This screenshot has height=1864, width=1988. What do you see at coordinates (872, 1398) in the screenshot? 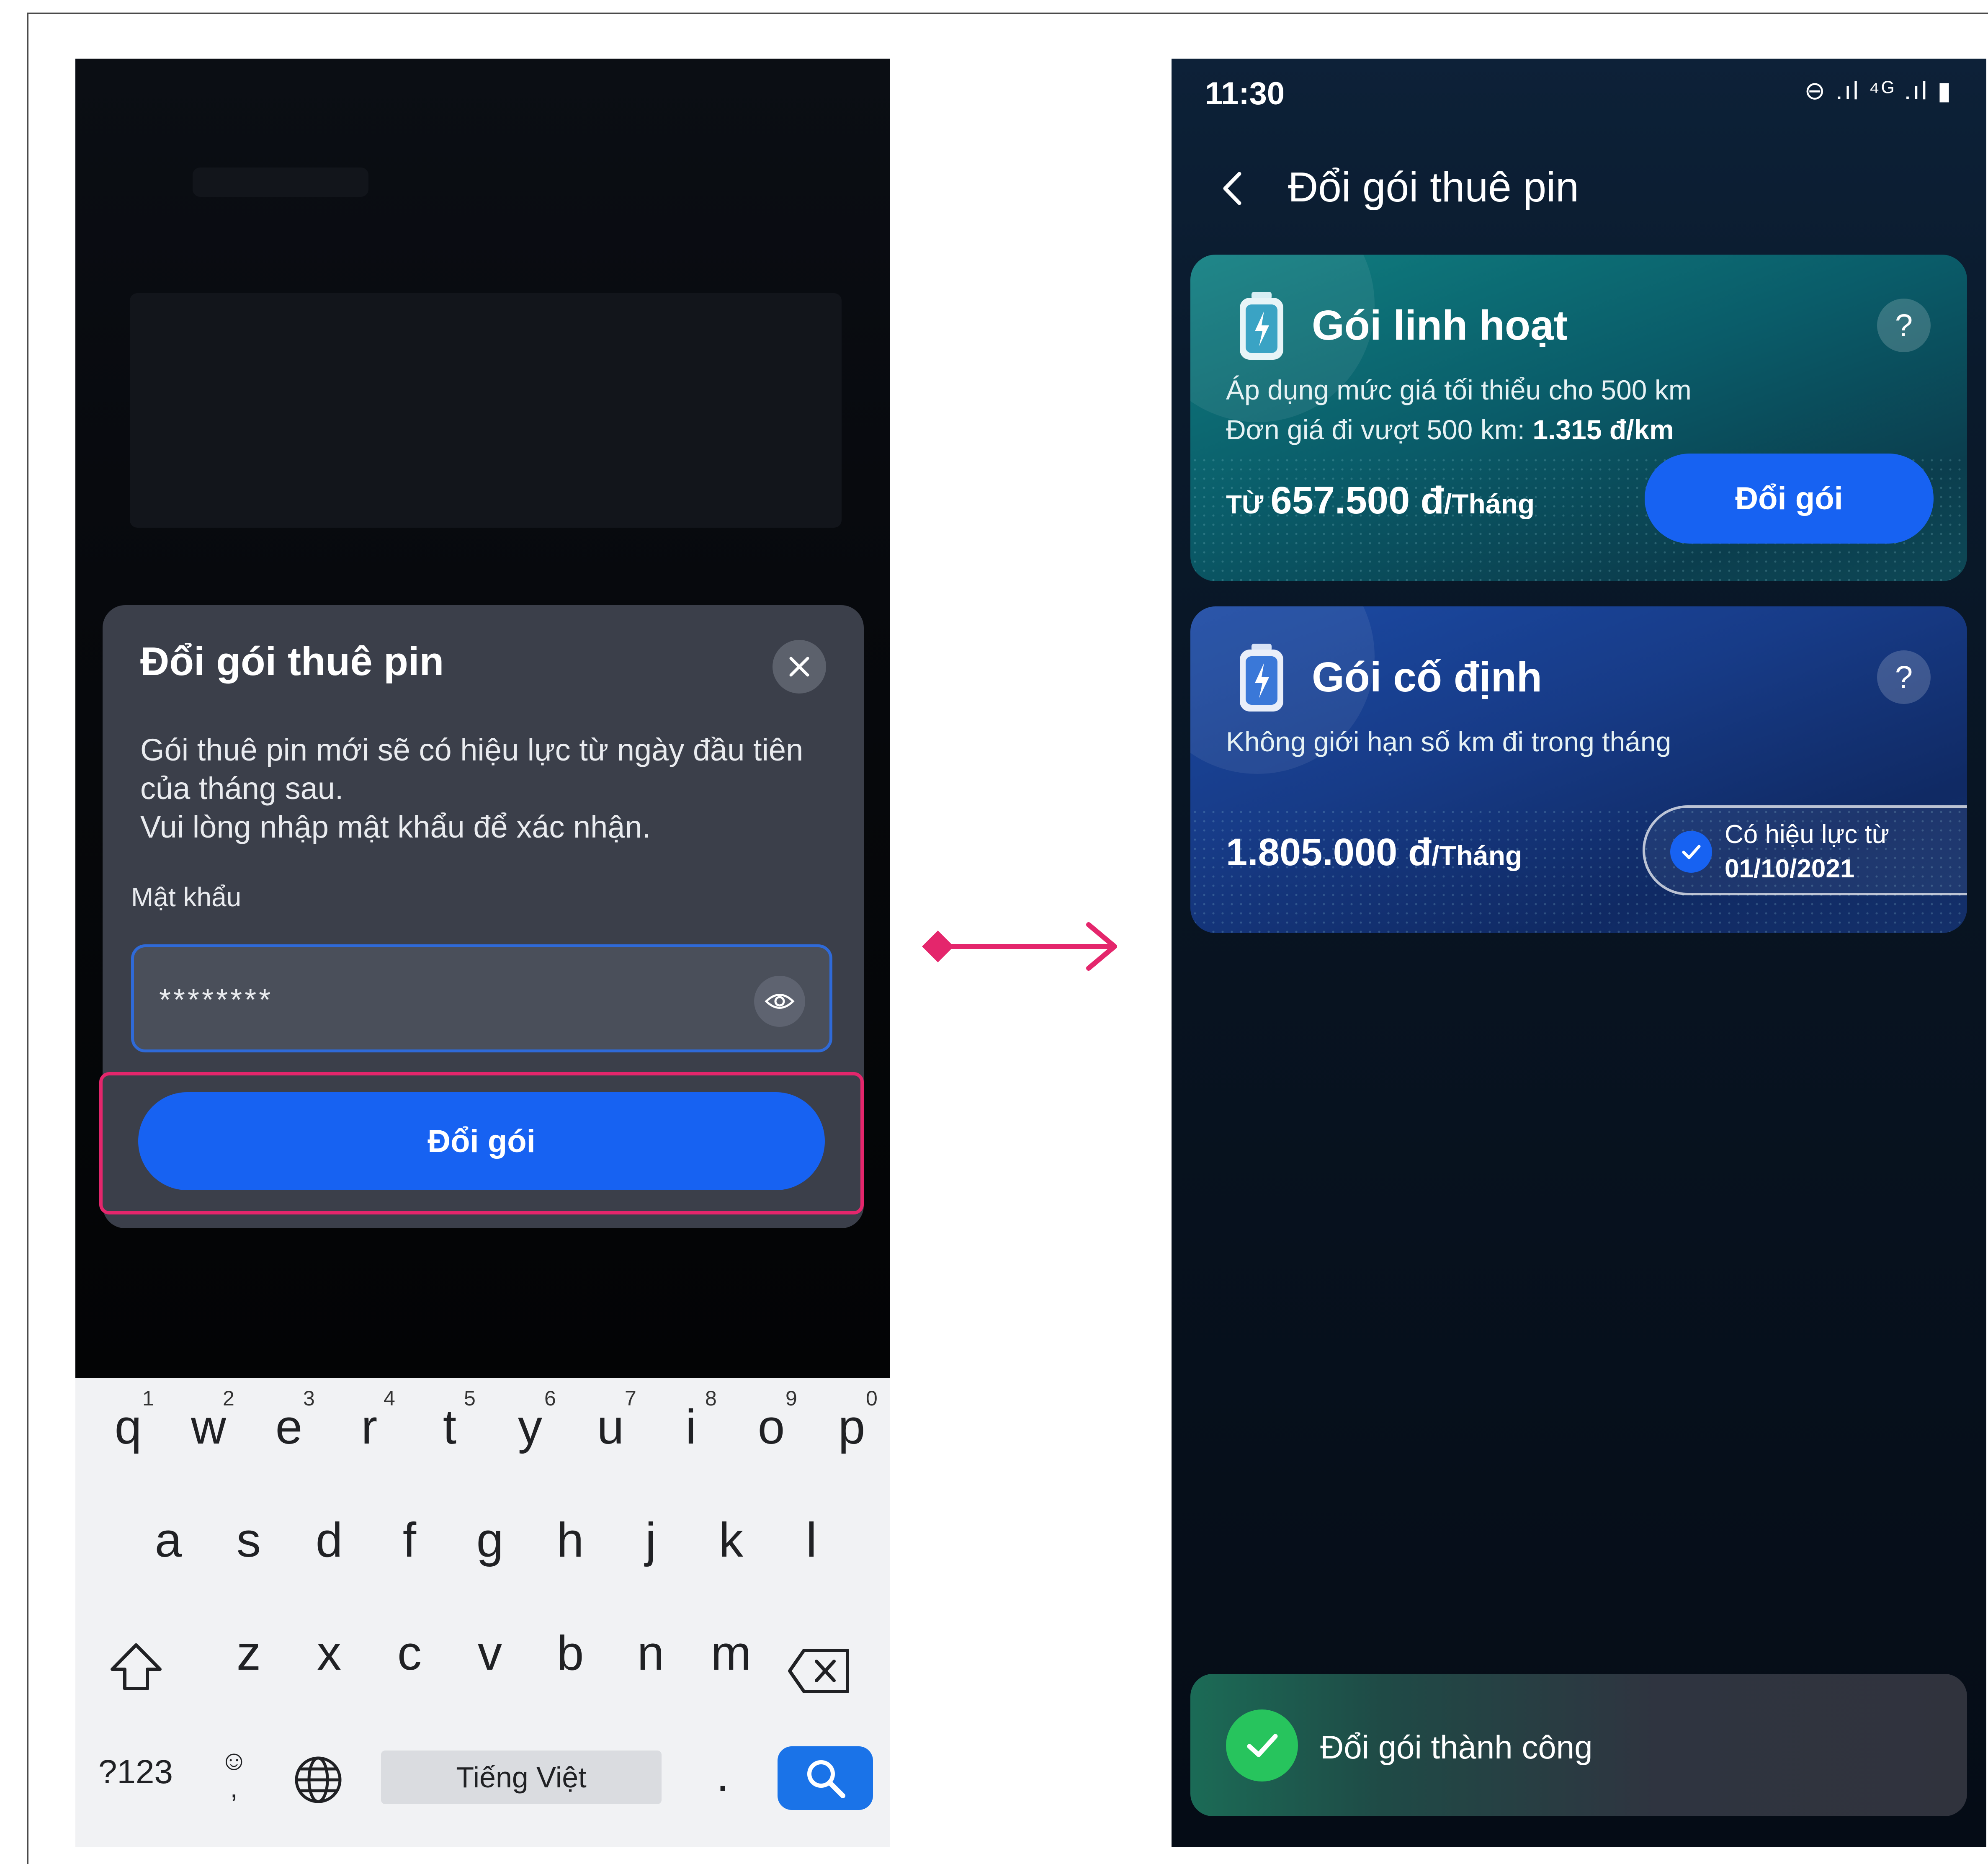
I see `key-p-number-hint: 0` at bounding box center [872, 1398].